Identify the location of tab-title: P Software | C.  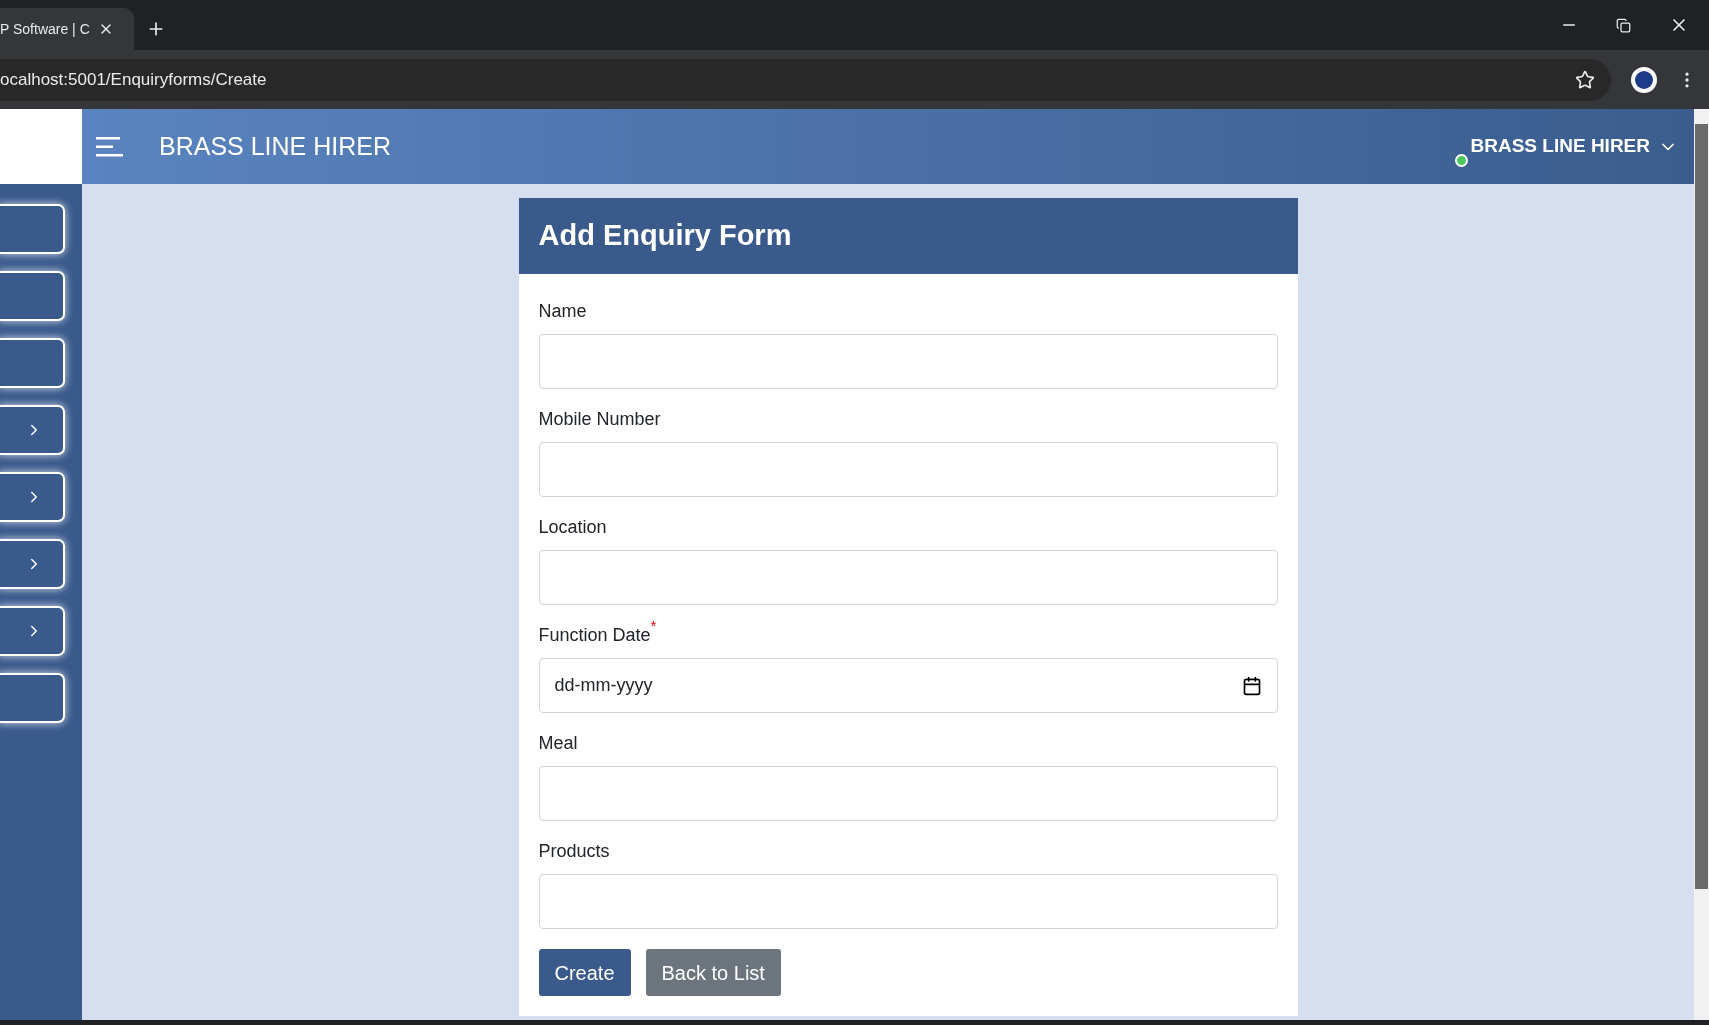
(45, 29).